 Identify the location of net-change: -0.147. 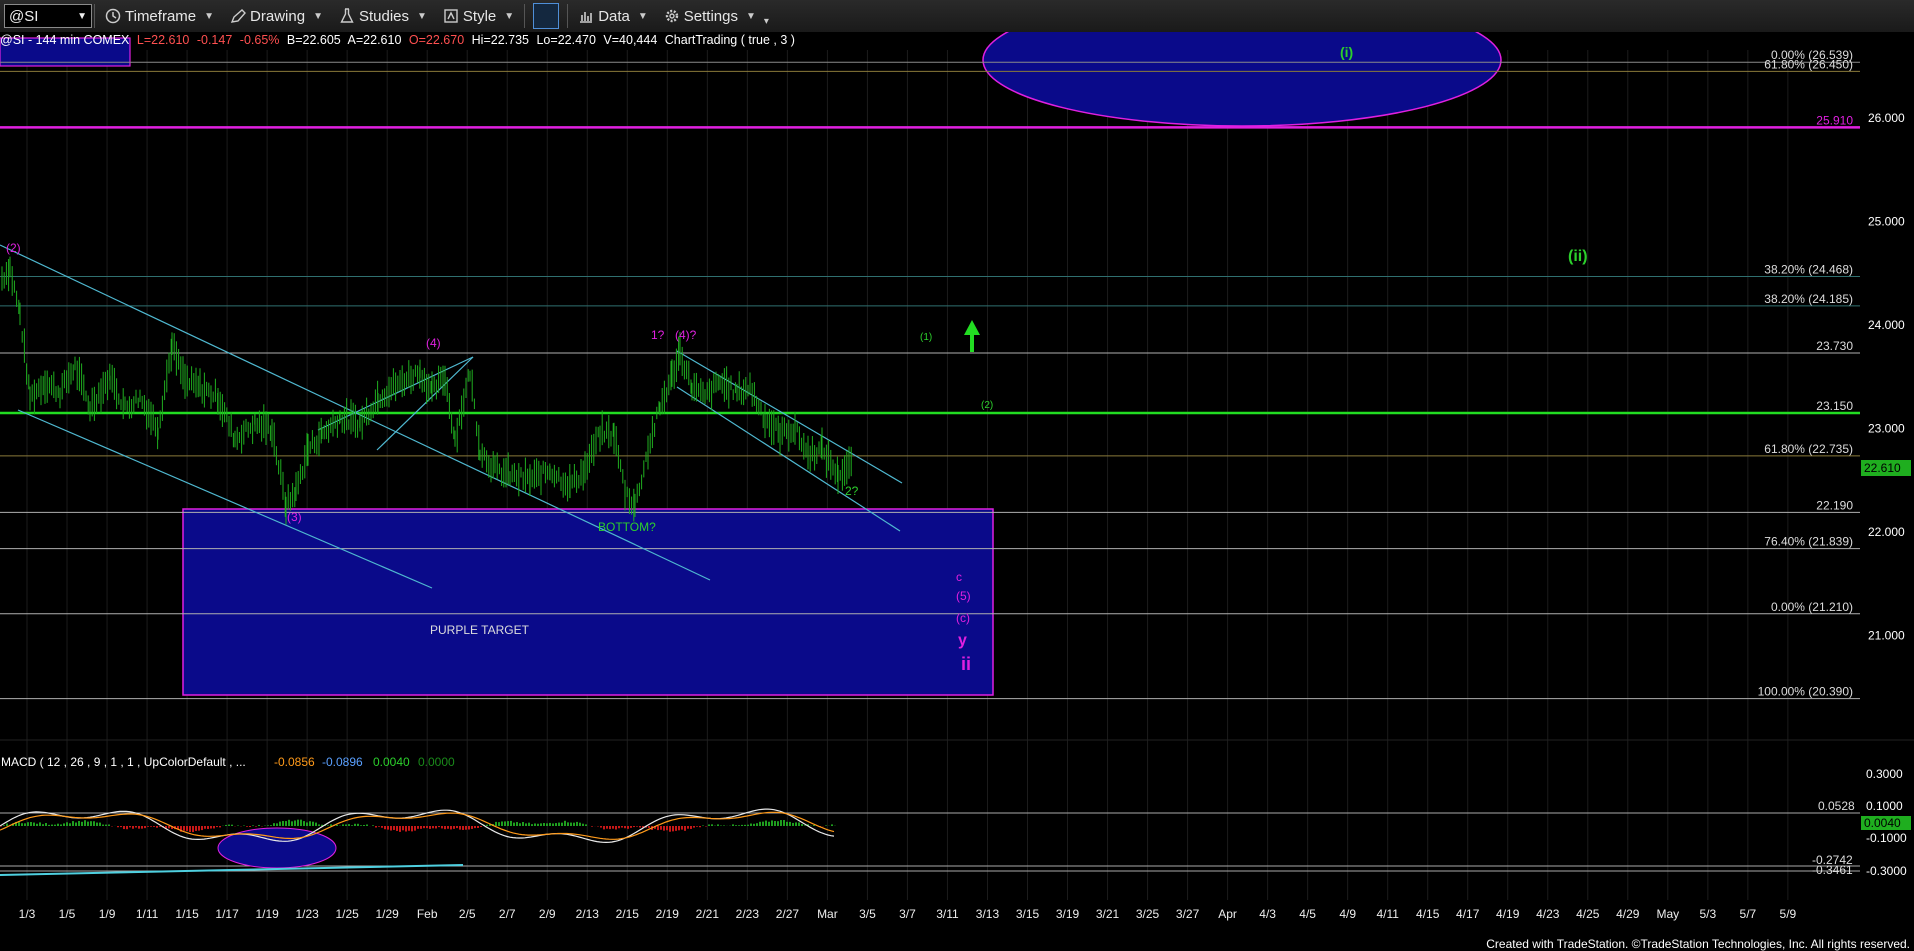
(214, 40).